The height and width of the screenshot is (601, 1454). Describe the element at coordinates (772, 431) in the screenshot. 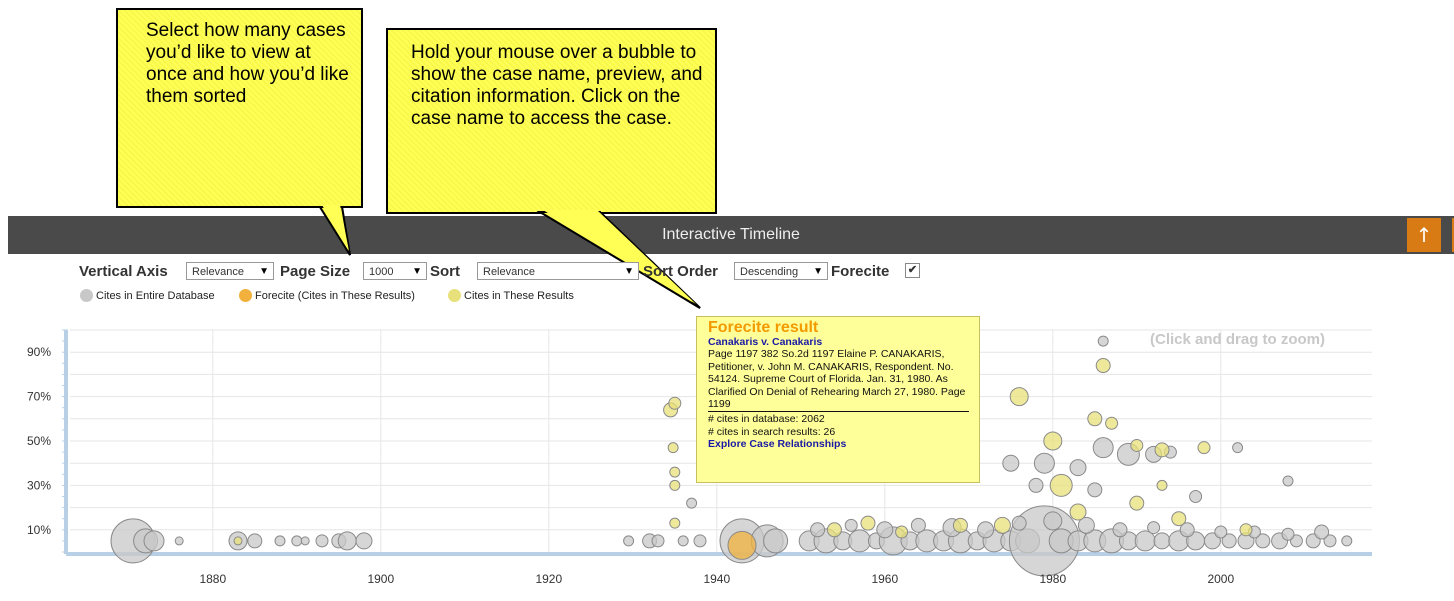

I see `tooltip-cites-results: # cites in search results: 26` at that location.